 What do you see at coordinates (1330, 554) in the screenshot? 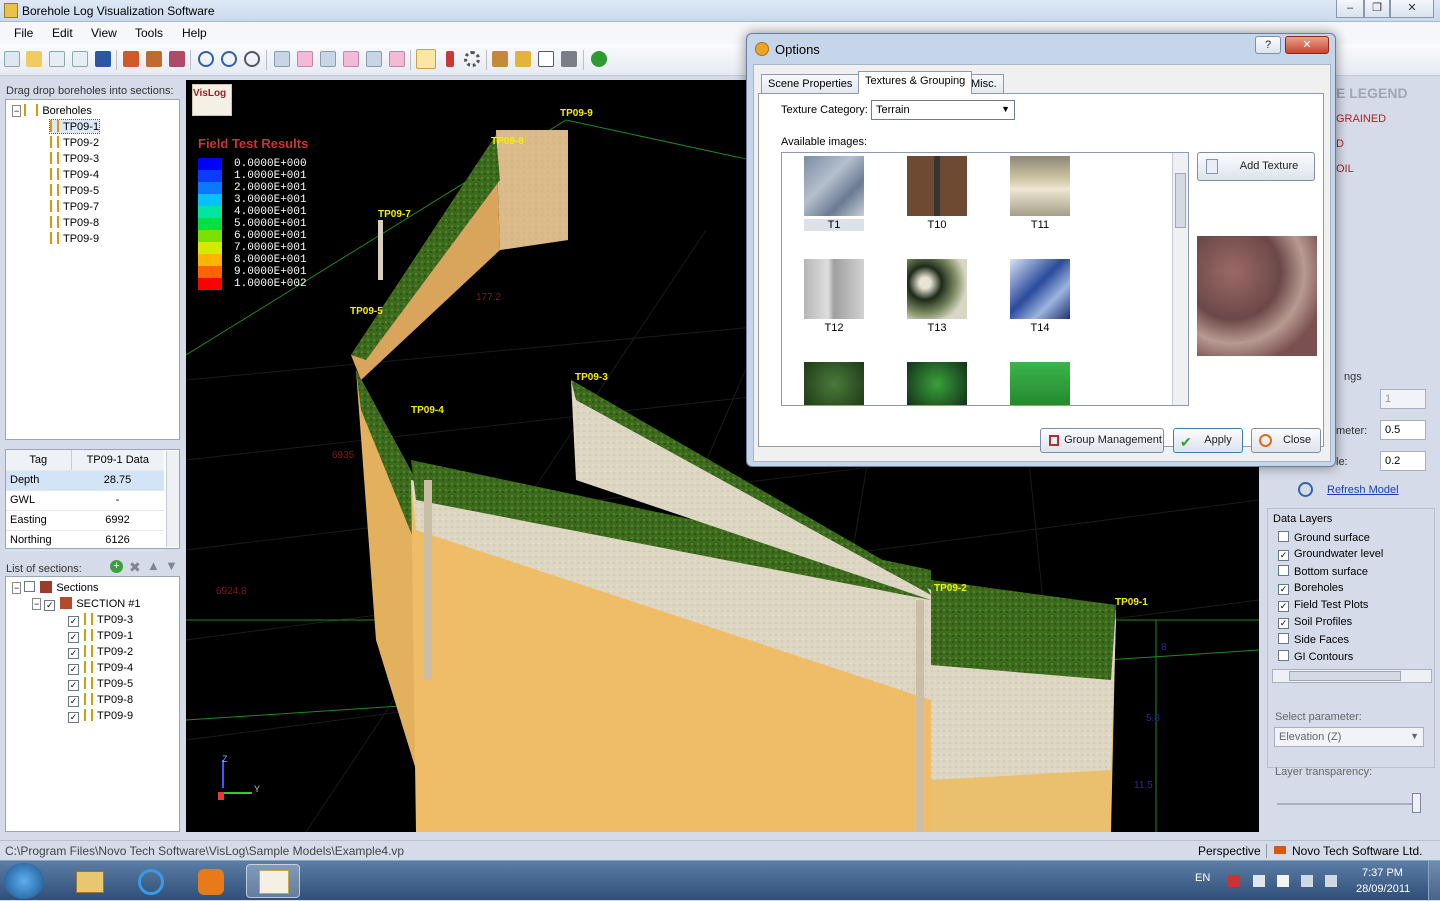
I see `layer-groundwater-level: ✓ Groundwater level` at bounding box center [1330, 554].